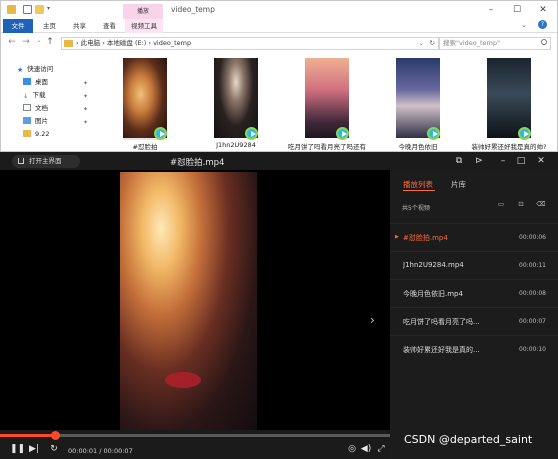  Describe the element at coordinates (521, 205) in the screenshot. I see `add-file-icon: ⊡` at that location.